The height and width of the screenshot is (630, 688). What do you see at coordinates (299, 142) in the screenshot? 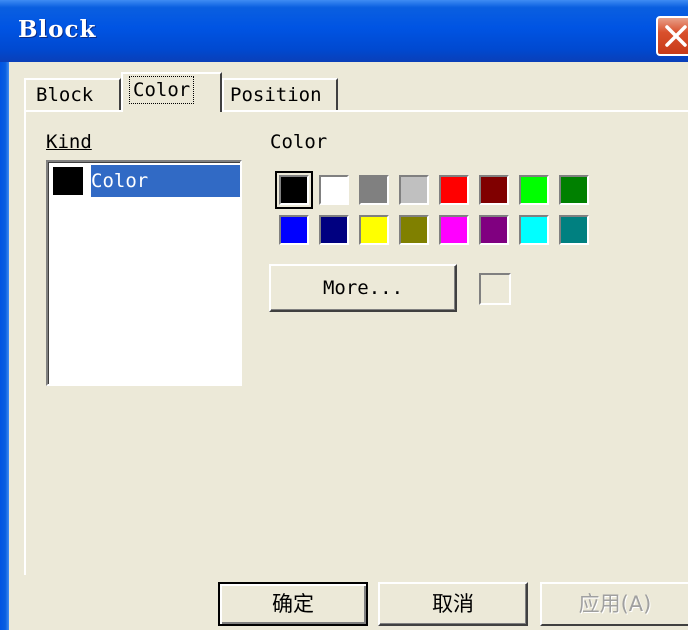
I see `color-label: Color` at bounding box center [299, 142].